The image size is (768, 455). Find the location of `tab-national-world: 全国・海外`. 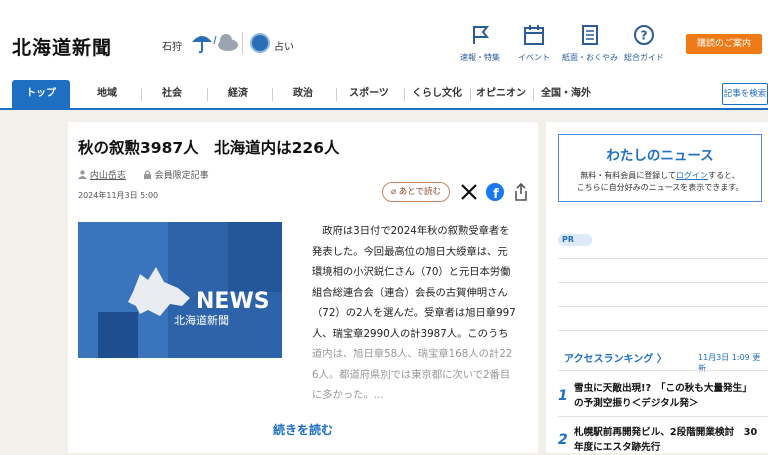

tab-national-world: 全国・海外 is located at coordinates (566, 94).